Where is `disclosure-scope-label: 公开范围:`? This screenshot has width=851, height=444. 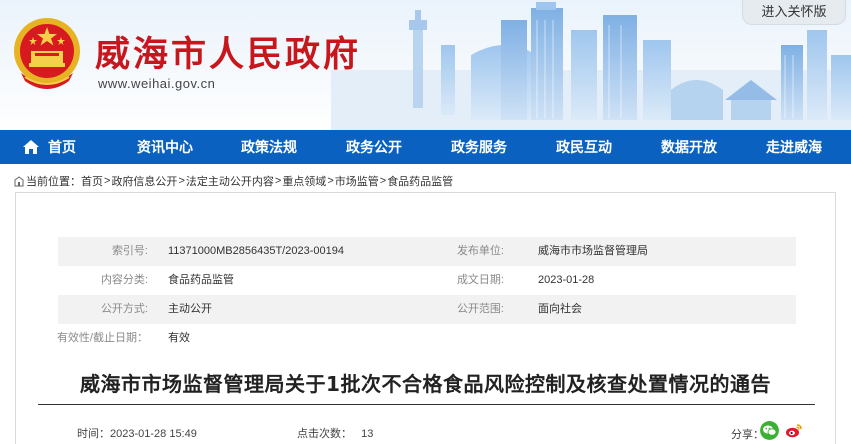
disclosure-scope-label: 公开范围: is located at coordinates (480, 309).